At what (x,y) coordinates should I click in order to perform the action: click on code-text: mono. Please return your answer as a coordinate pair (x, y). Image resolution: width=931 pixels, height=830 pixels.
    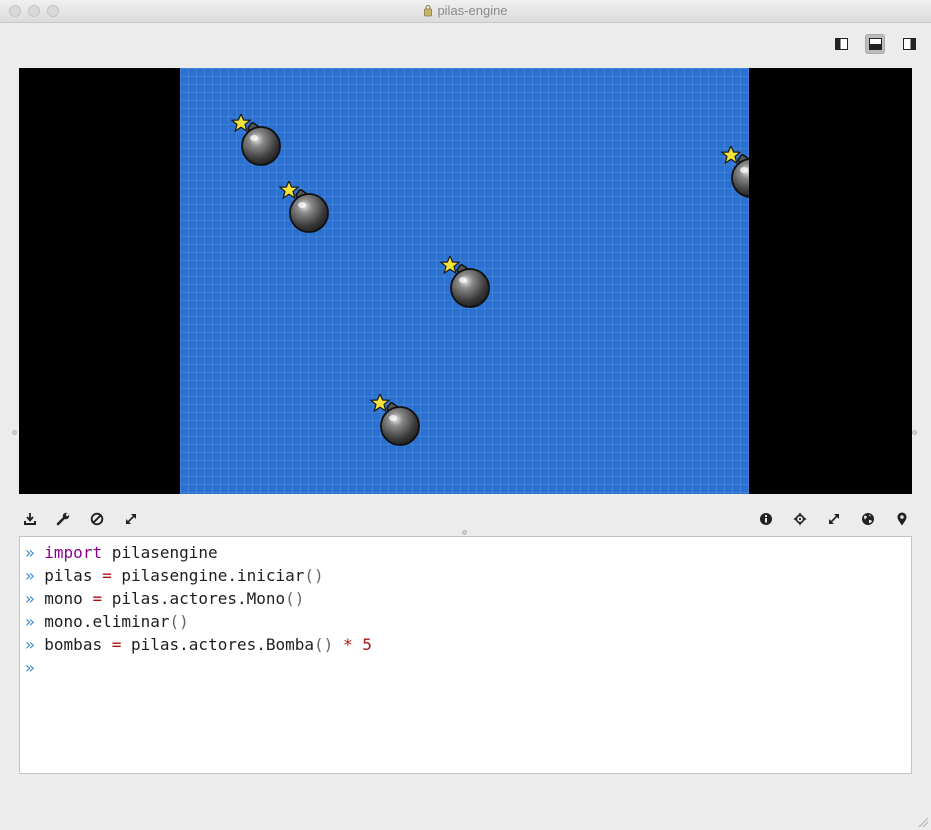
    Looking at the image, I should click on (63, 598).